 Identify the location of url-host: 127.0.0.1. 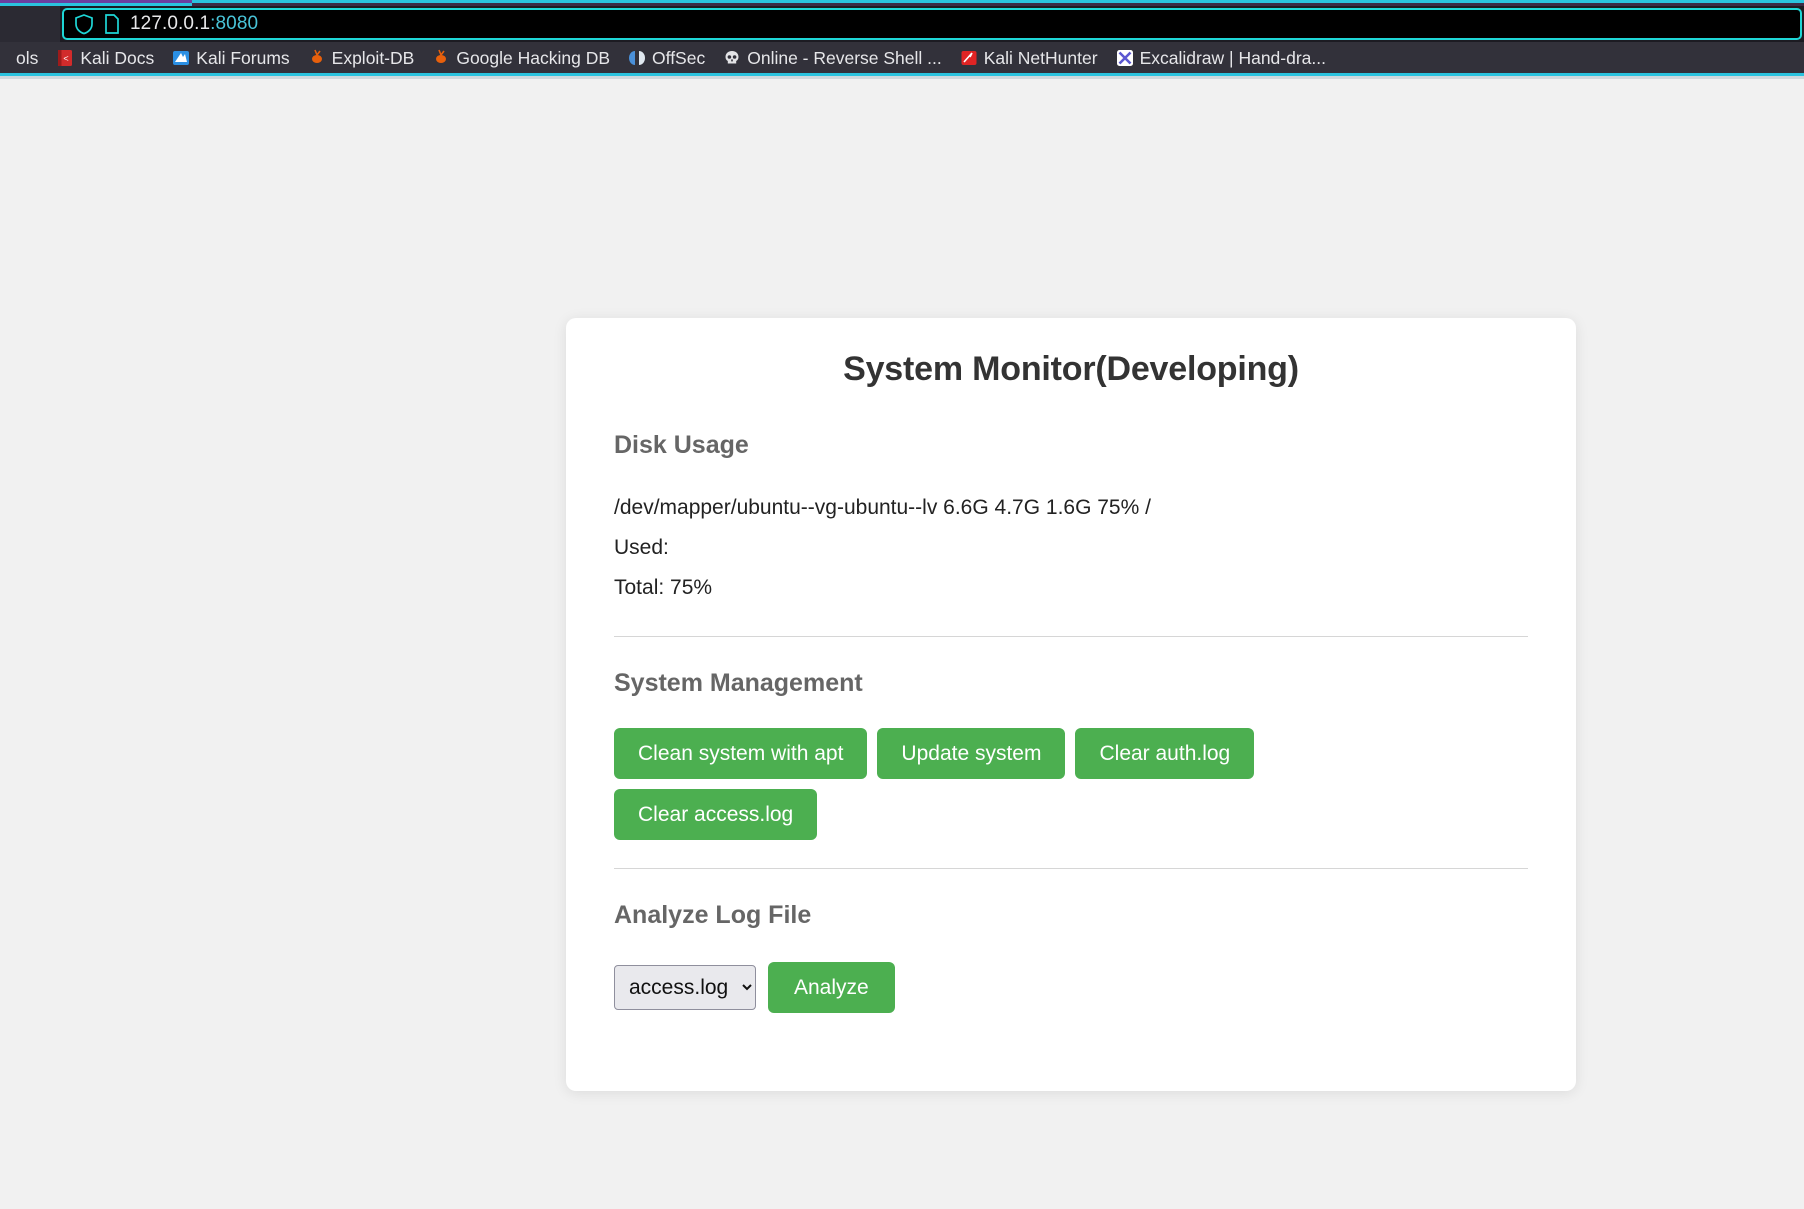
(170, 23).